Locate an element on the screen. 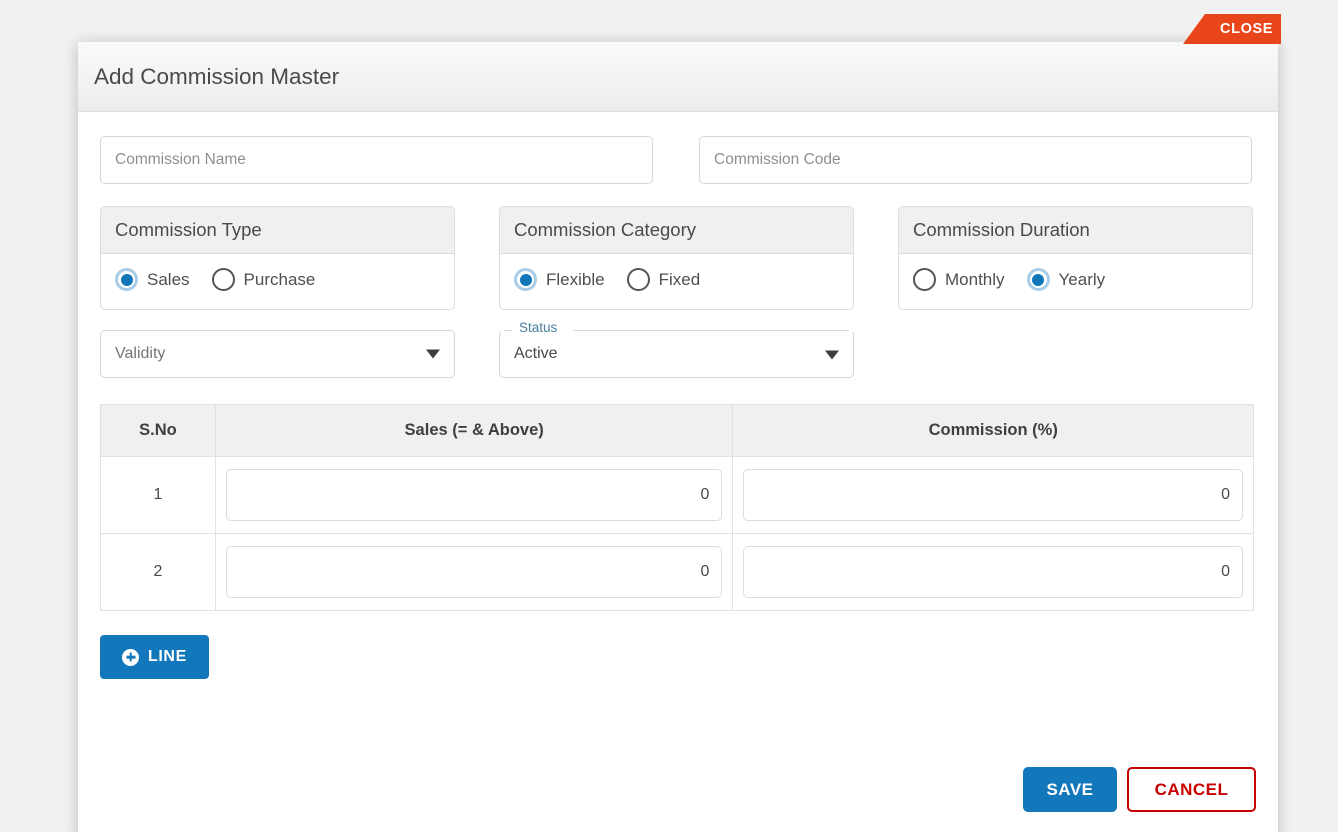 The width and height of the screenshot is (1338, 832). row-2-commission-input is located at coordinates (993, 572).